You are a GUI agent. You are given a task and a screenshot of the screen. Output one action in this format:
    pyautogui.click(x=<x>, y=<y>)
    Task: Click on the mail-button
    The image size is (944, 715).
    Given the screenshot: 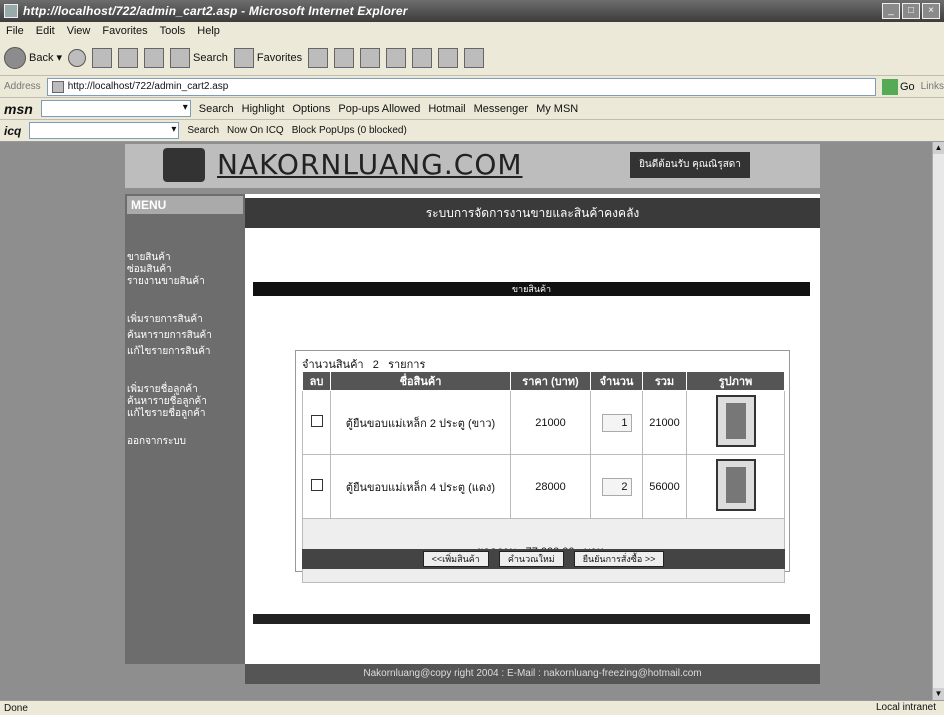 What is the action you would take?
    pyautogui.click(x=344, y=57)
    